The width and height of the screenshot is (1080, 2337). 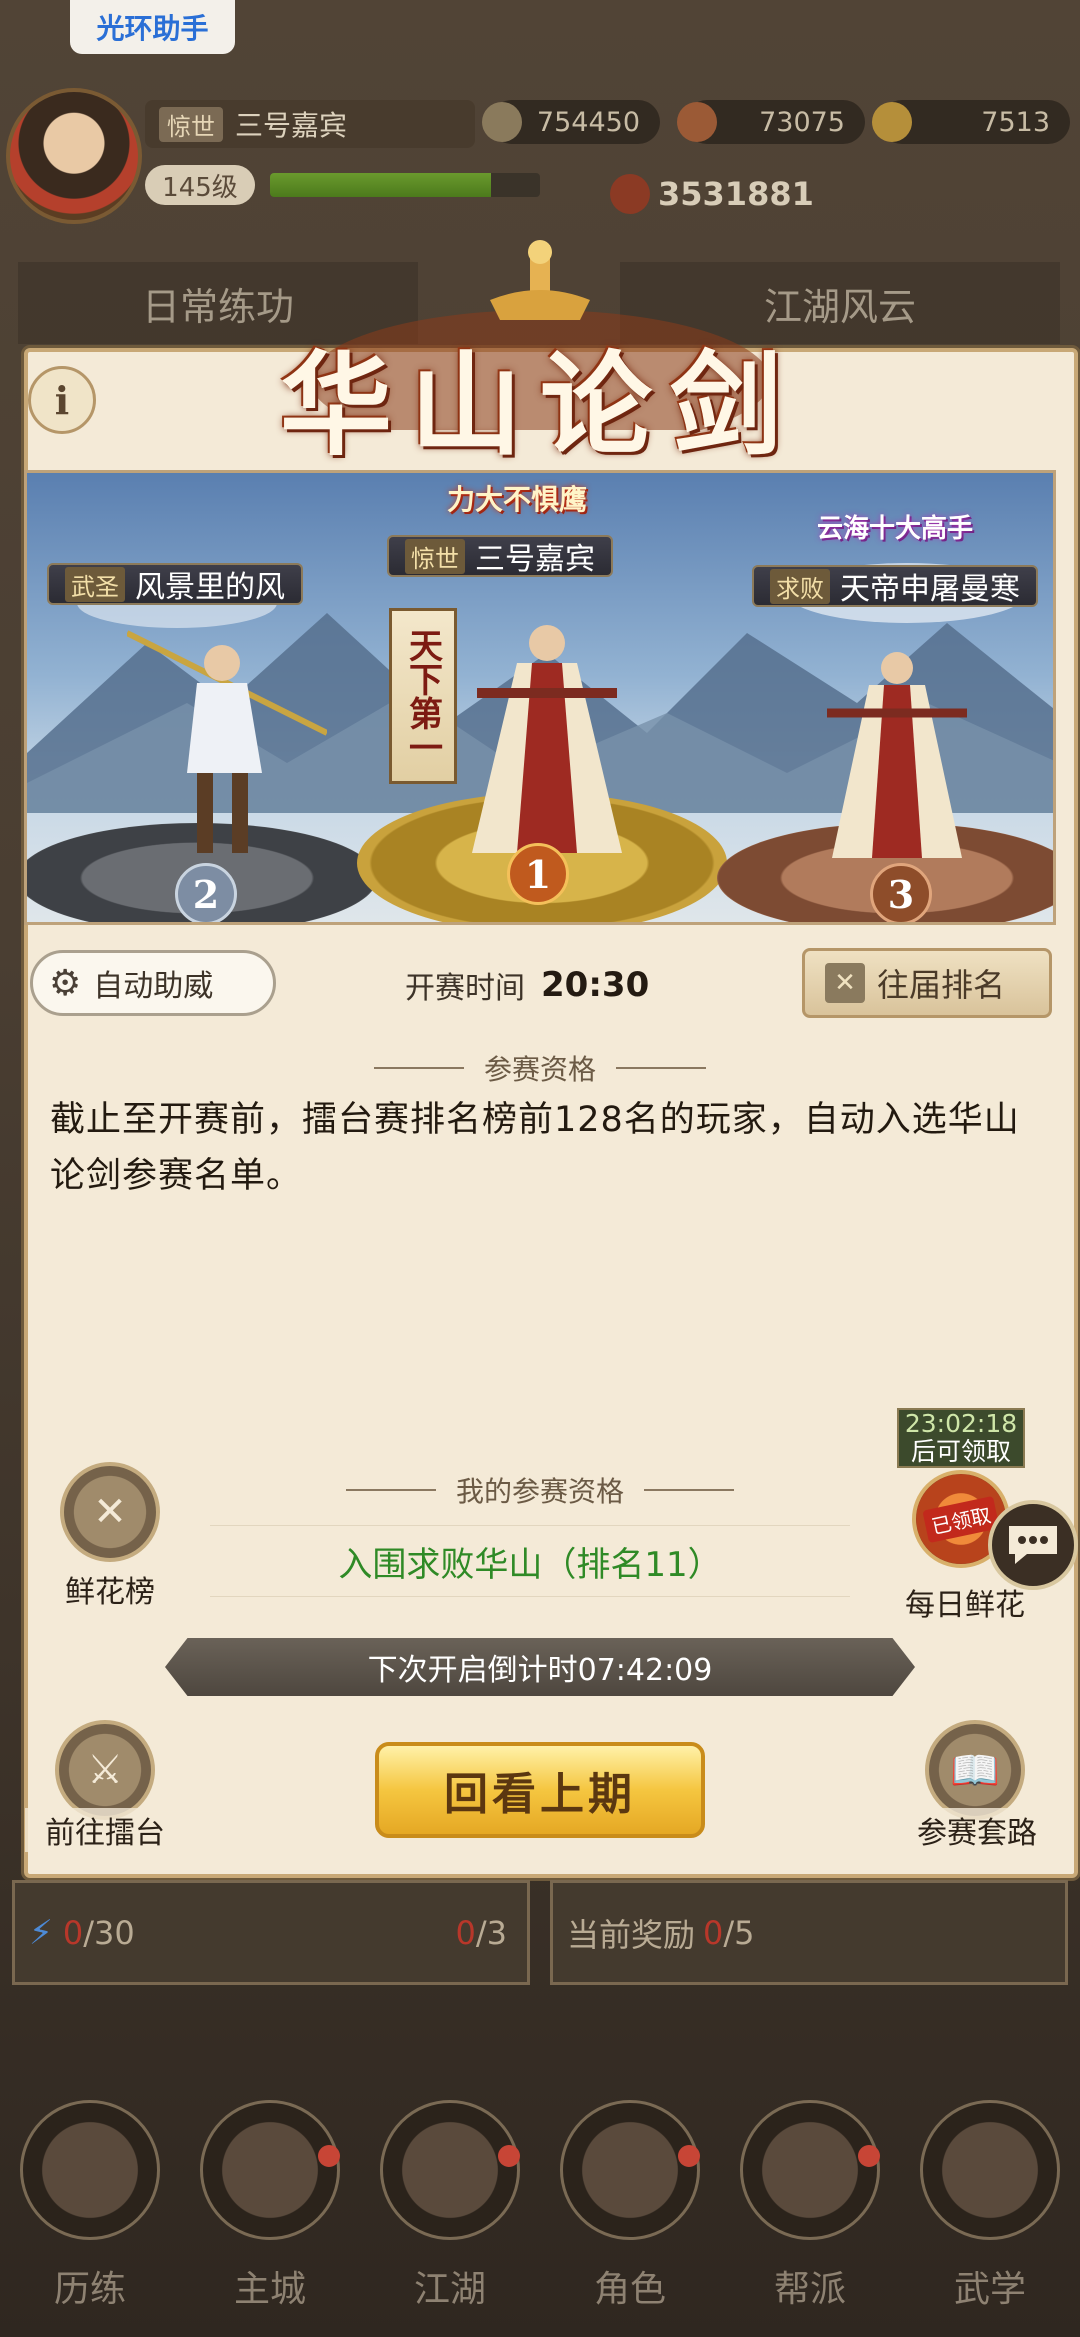 What do you see at coordinates (989, 2289) in the screenshot?
I see `nav-martial-arts-label: 武学` at bounding box center [989, 2289].